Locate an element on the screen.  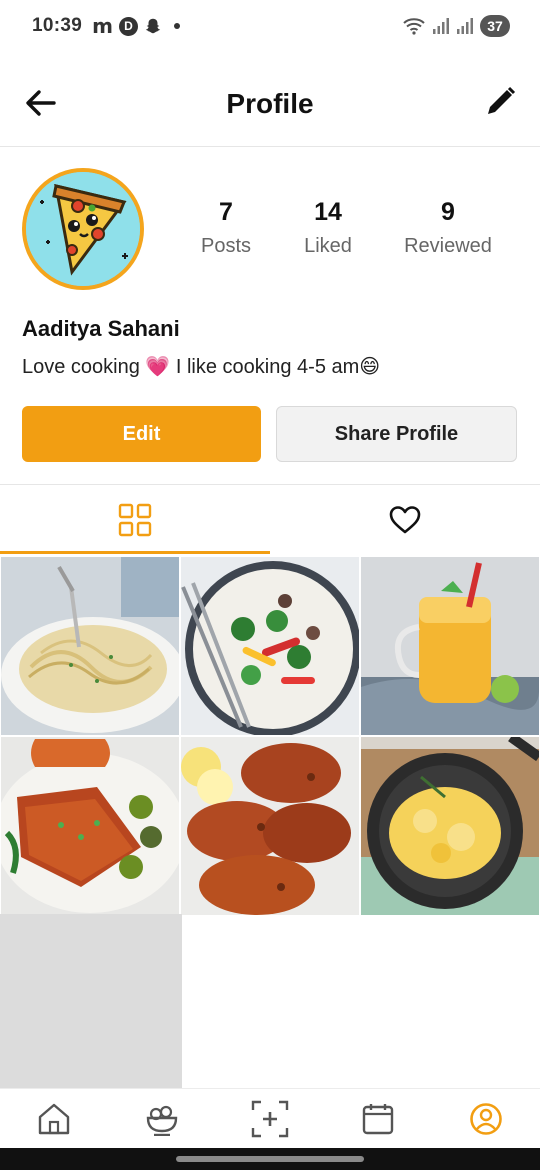
post-tile-scrambled-eggs is located at coordinates (450, 826).